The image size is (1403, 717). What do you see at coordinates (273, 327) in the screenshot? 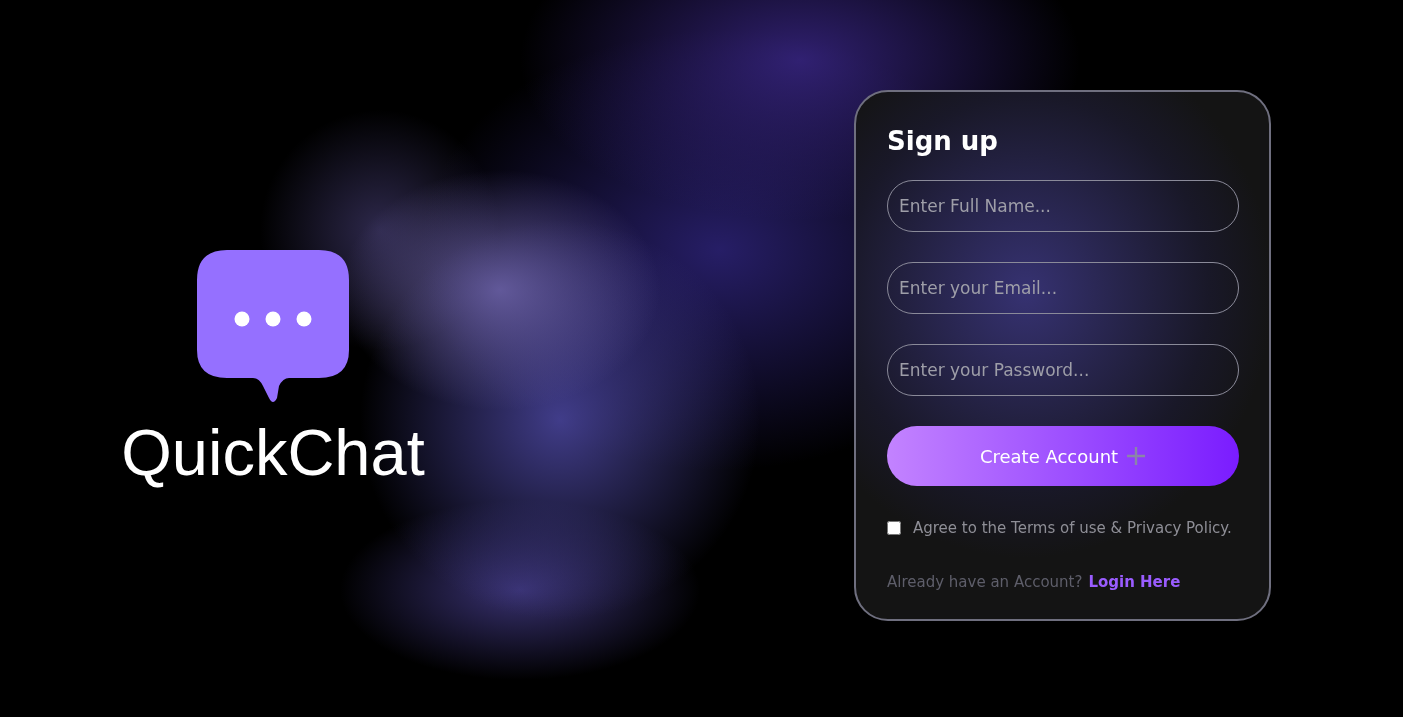
I see `chat-bubble-icon` at bounding box center [273, 327].